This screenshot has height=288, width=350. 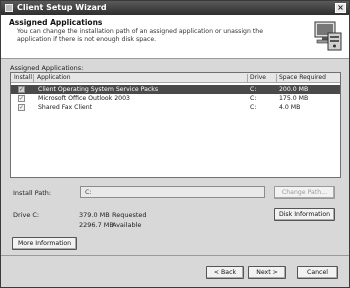 I want to click on close-button: ×, so click(x=340, y=8).